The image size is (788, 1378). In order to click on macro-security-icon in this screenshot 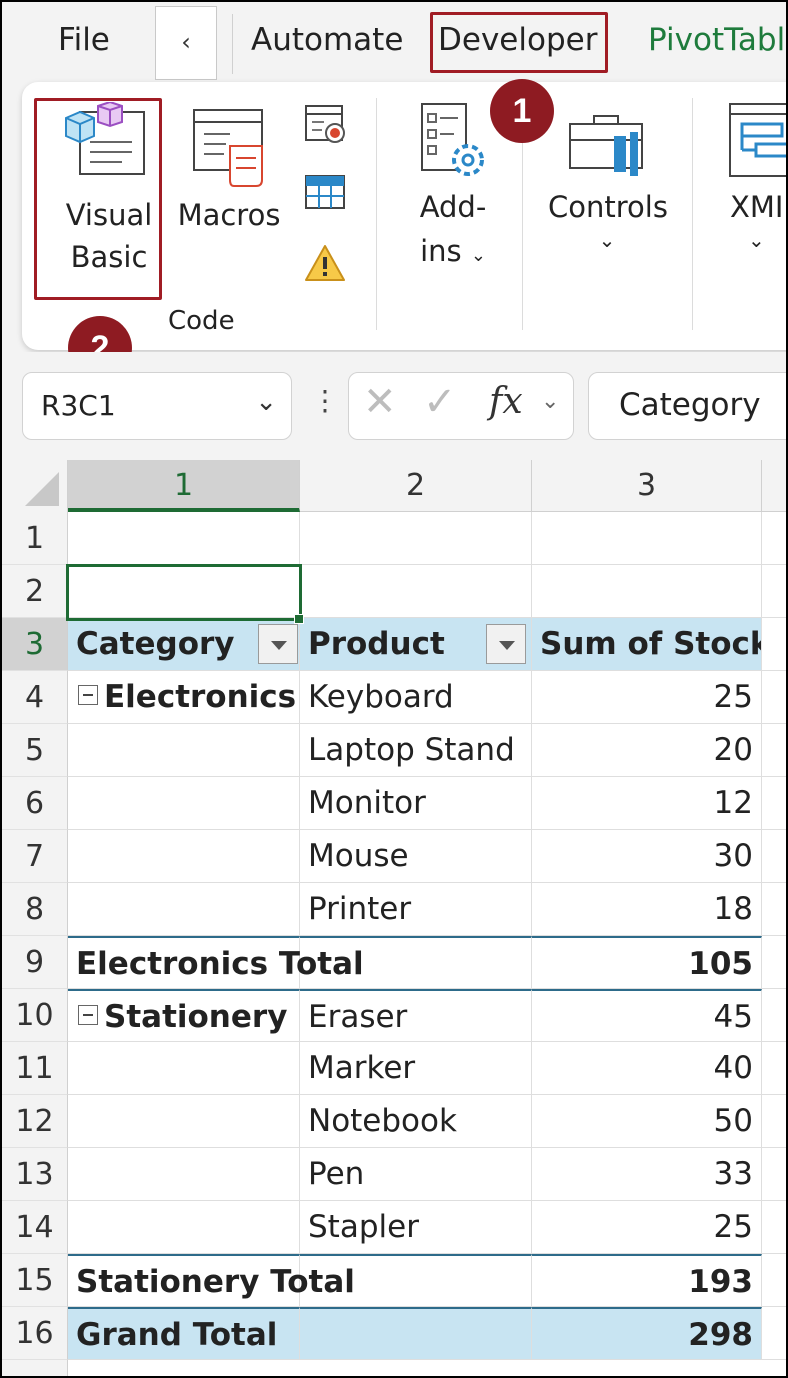, I will do `click(326, 265)`.